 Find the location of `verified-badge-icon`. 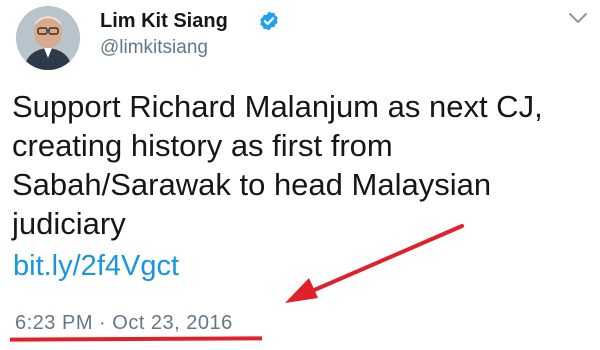

verified-badge-icon is located at coordinates (269, 21).